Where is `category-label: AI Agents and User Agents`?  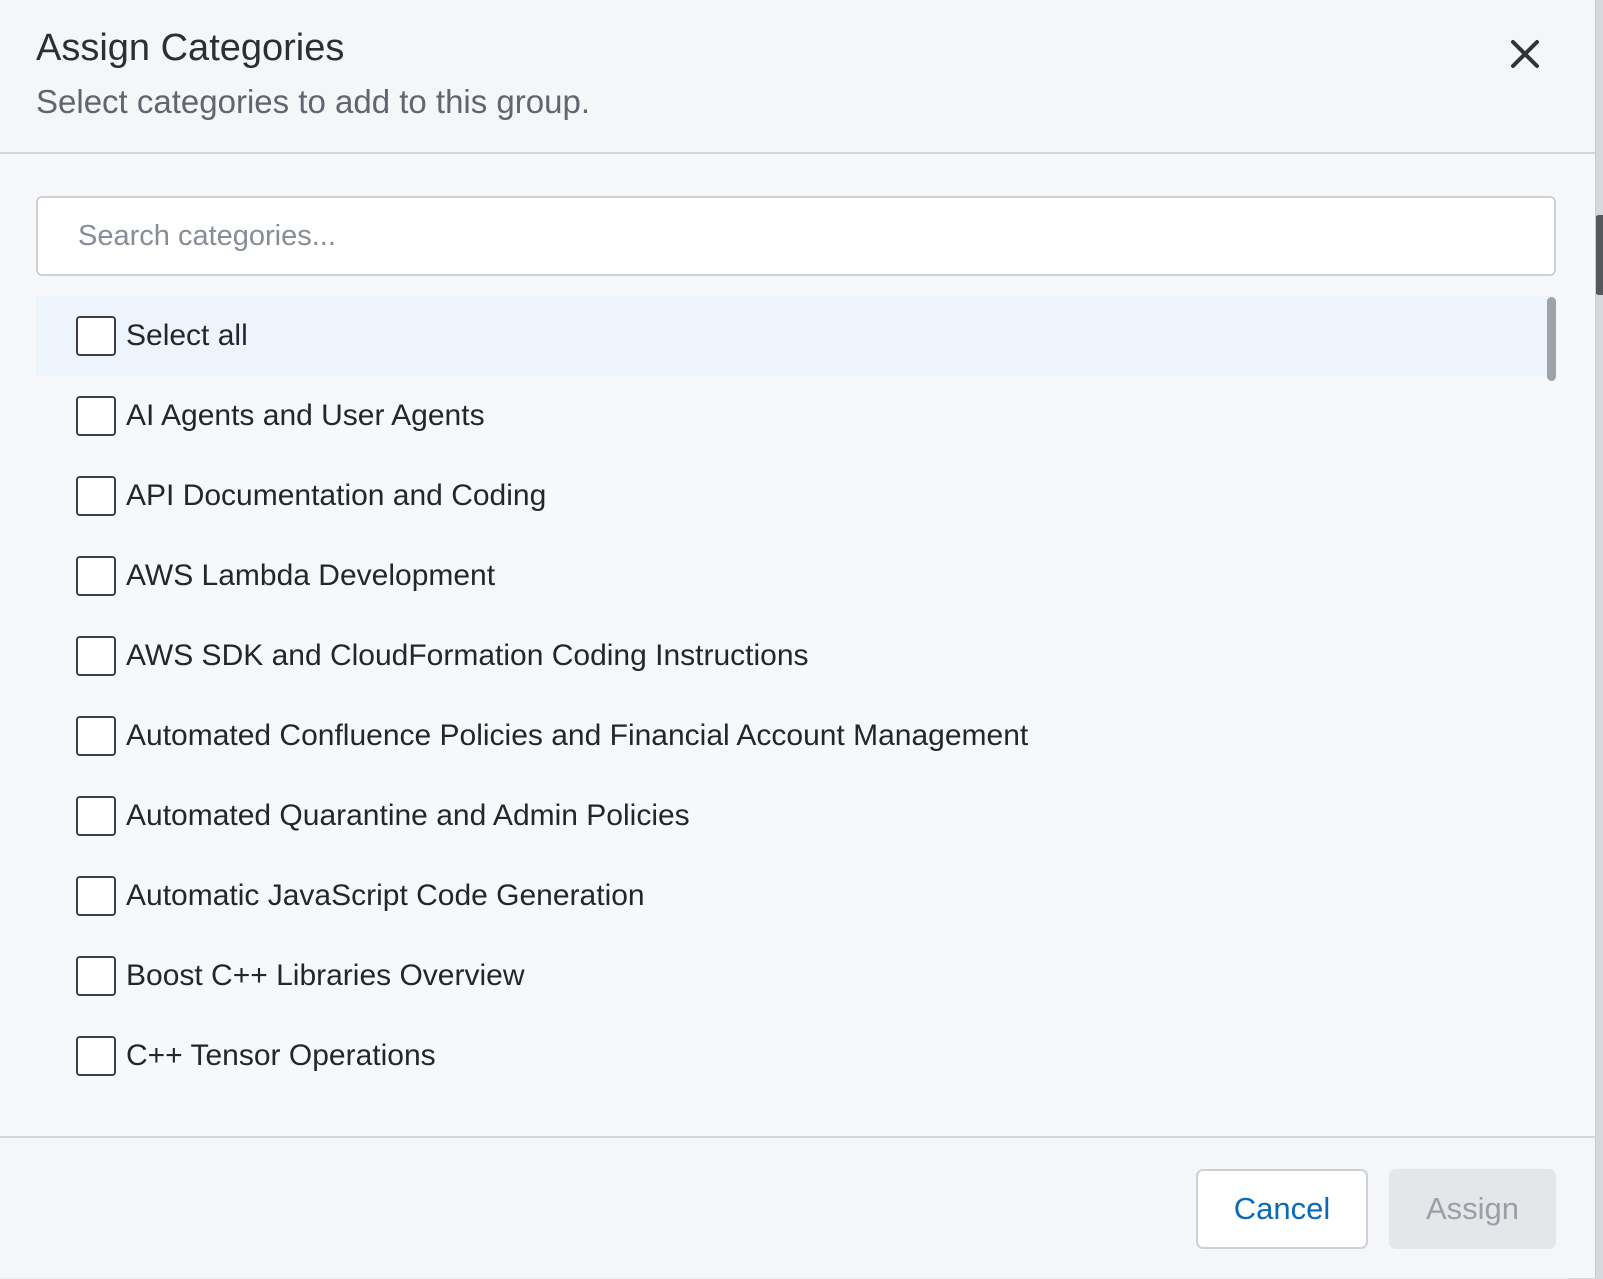
category-label: AI Agents and User Agents is located at coordinates (305, 415).